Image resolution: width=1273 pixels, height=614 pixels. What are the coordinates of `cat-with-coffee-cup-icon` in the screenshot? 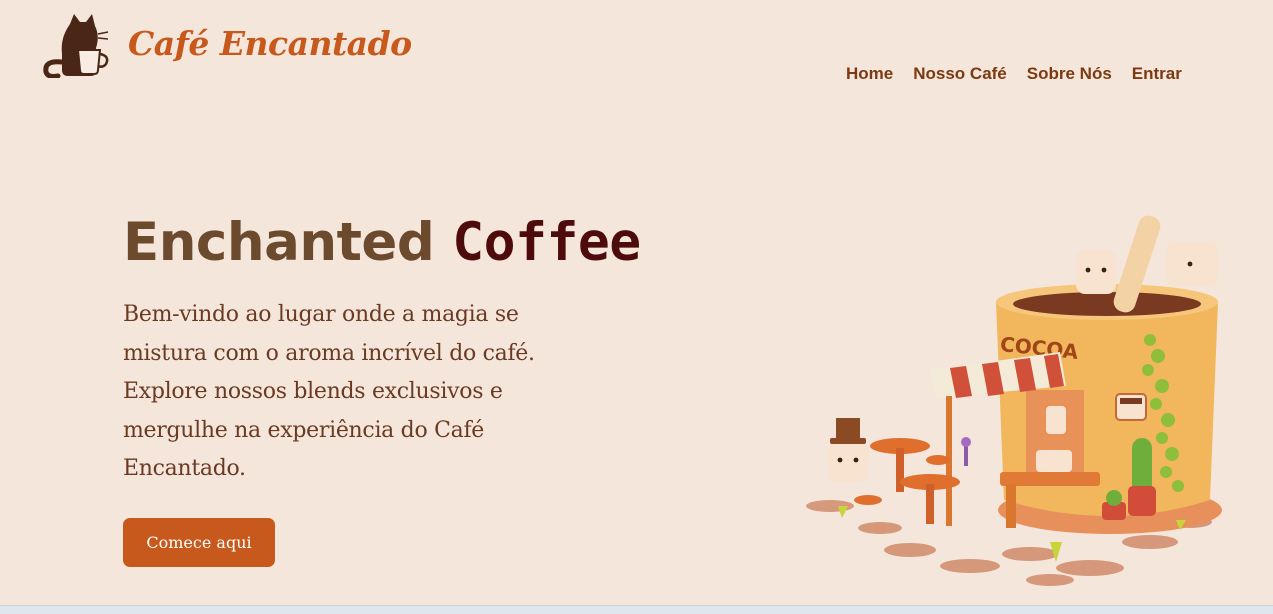 It's located at (76, 46).